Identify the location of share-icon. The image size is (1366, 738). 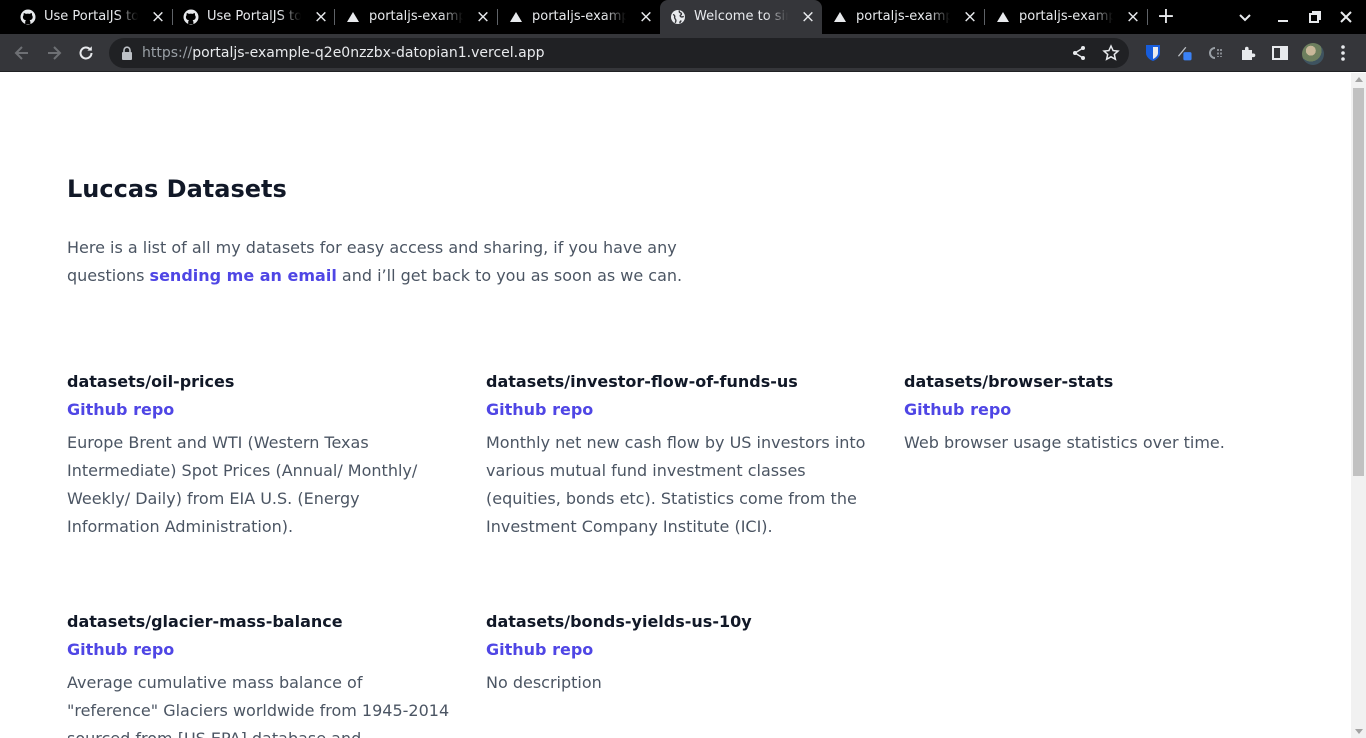
(1079, 53).